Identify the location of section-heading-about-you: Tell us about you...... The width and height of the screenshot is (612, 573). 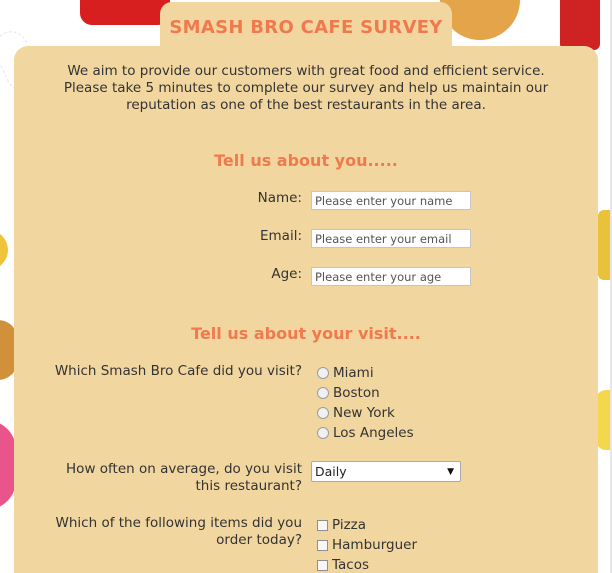
(306, 160).